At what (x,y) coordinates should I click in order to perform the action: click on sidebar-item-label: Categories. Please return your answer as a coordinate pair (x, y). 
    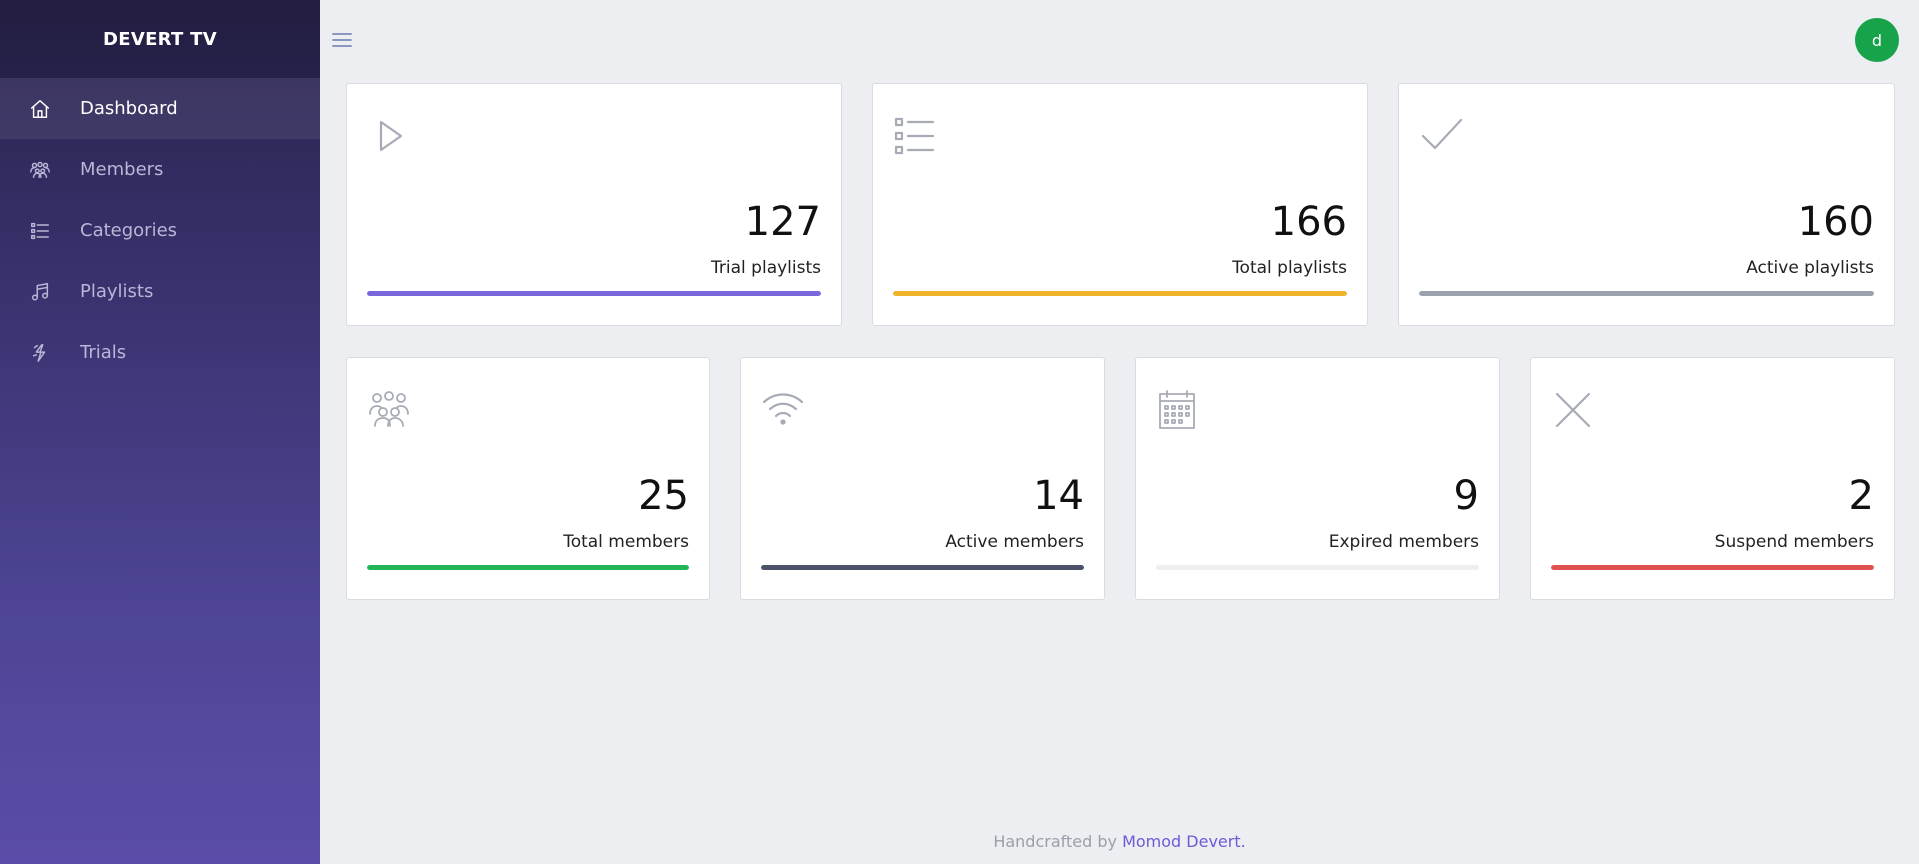
    Looking at the image, I should click on (129, 230).